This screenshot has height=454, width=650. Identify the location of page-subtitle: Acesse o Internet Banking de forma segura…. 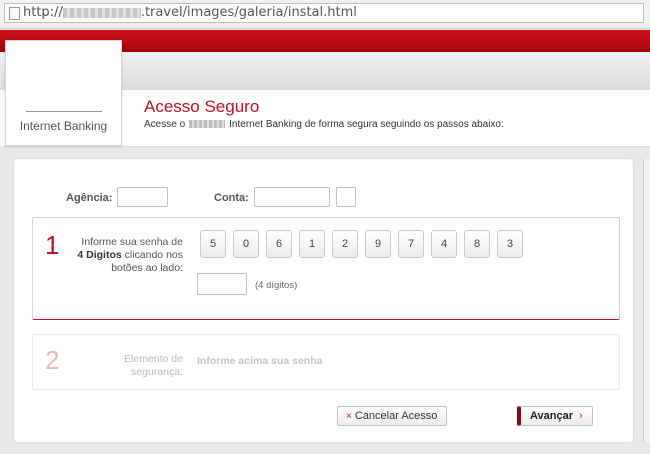
(324, 124).